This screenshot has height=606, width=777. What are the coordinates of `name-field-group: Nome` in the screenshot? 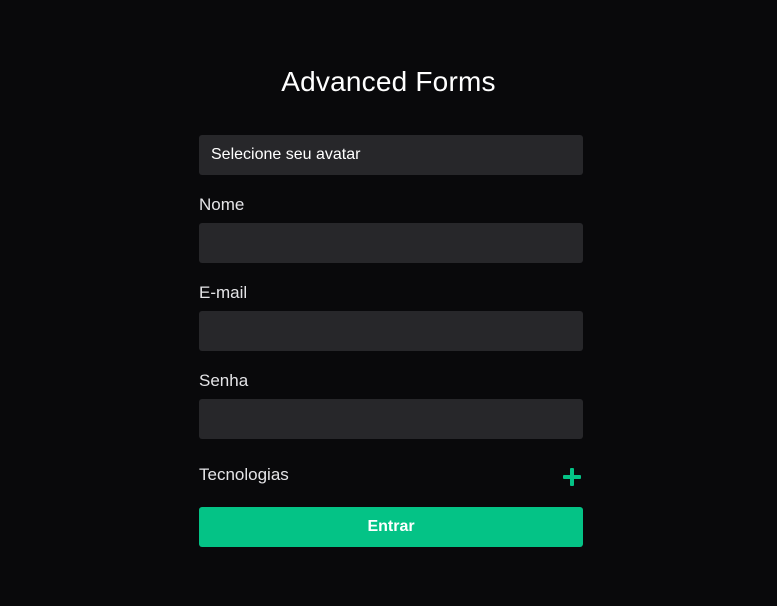 It's located at (391, 229).